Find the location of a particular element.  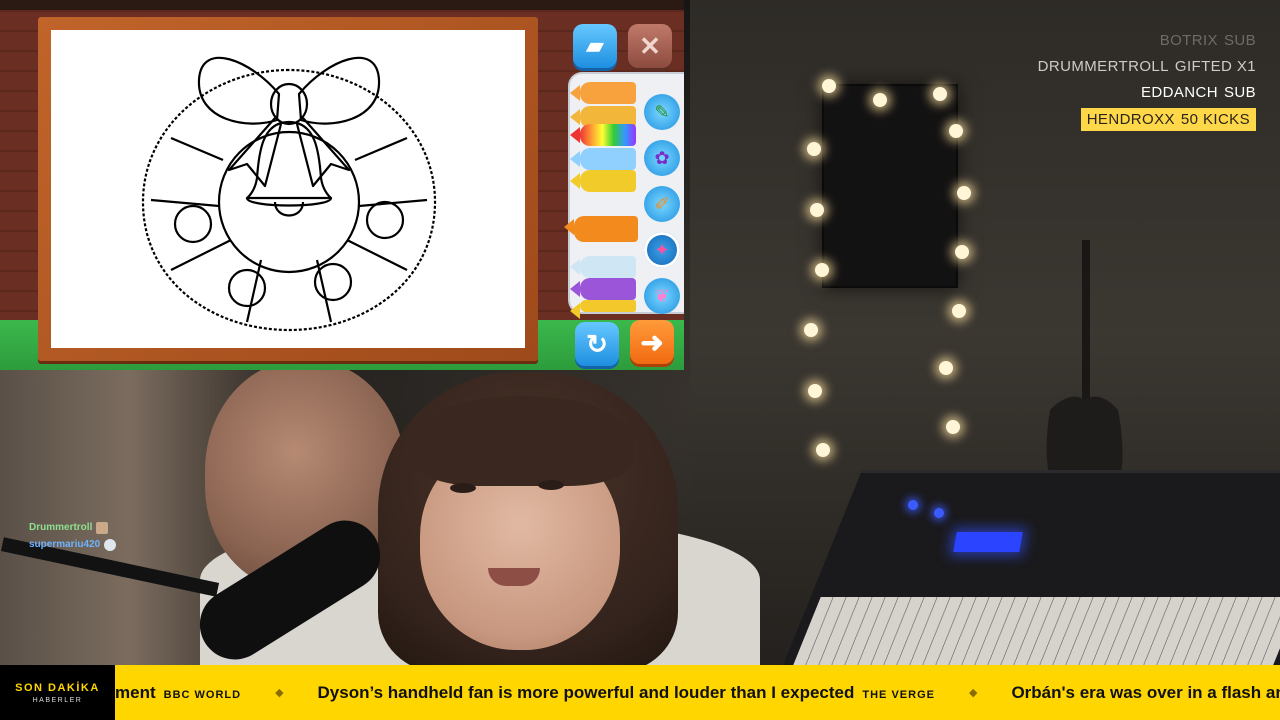

crayon-tray: ✎ ✿ ✐ ✦ ❦ is located at coordinates (624, 195).